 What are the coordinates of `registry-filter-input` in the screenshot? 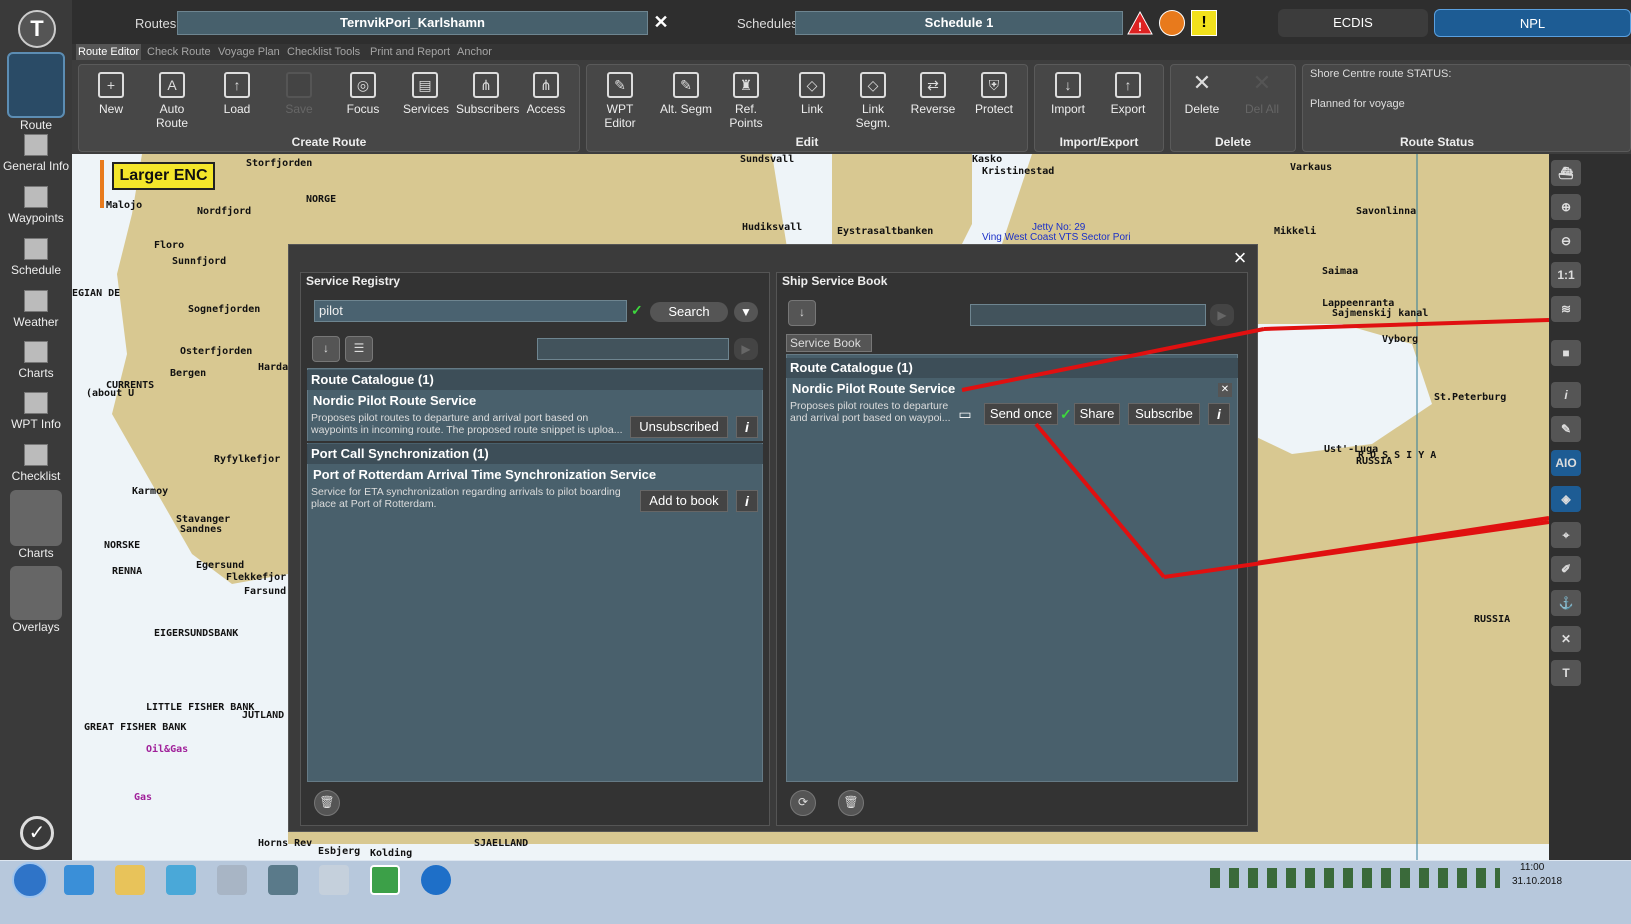 It's located at (633, 349).